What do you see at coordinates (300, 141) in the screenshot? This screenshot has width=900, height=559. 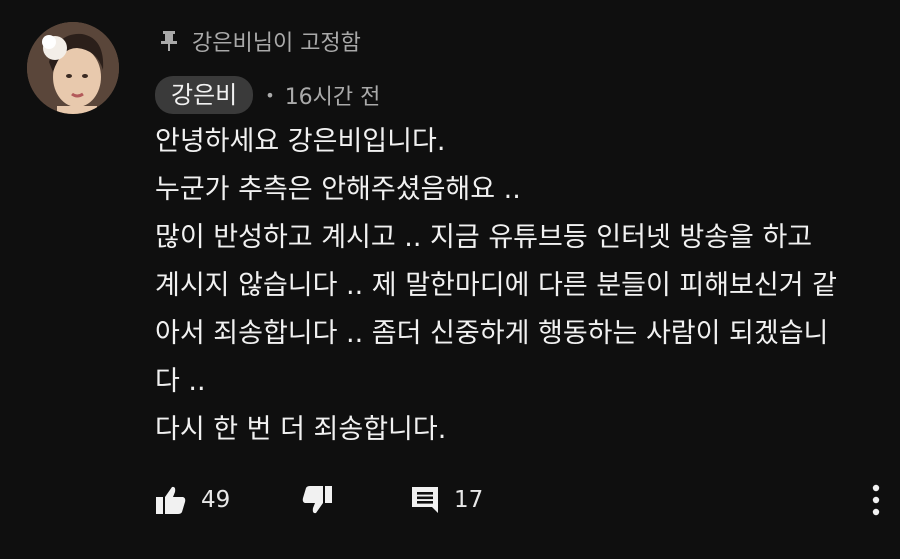 I see `comment-line: 안녕하세요 강은비입니다.` at bounding box center [300, 141].